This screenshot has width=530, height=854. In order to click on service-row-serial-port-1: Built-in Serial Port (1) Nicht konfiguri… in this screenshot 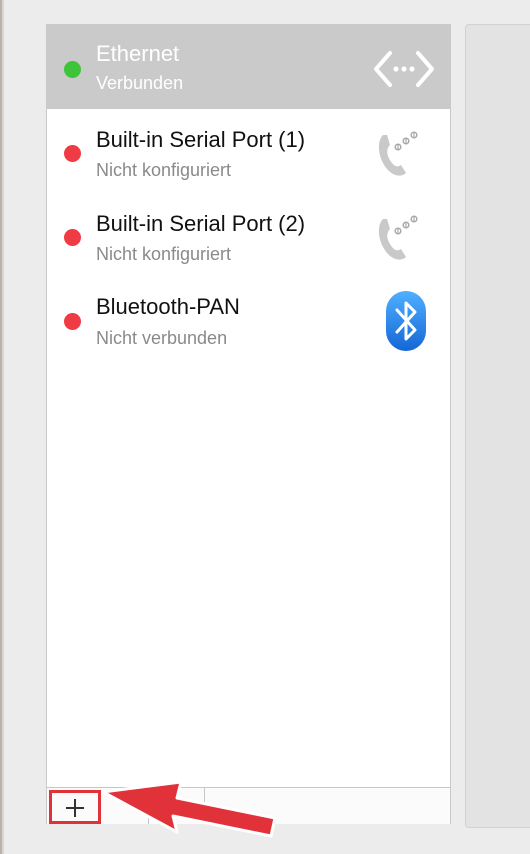, I will do `click(248, 151)`.